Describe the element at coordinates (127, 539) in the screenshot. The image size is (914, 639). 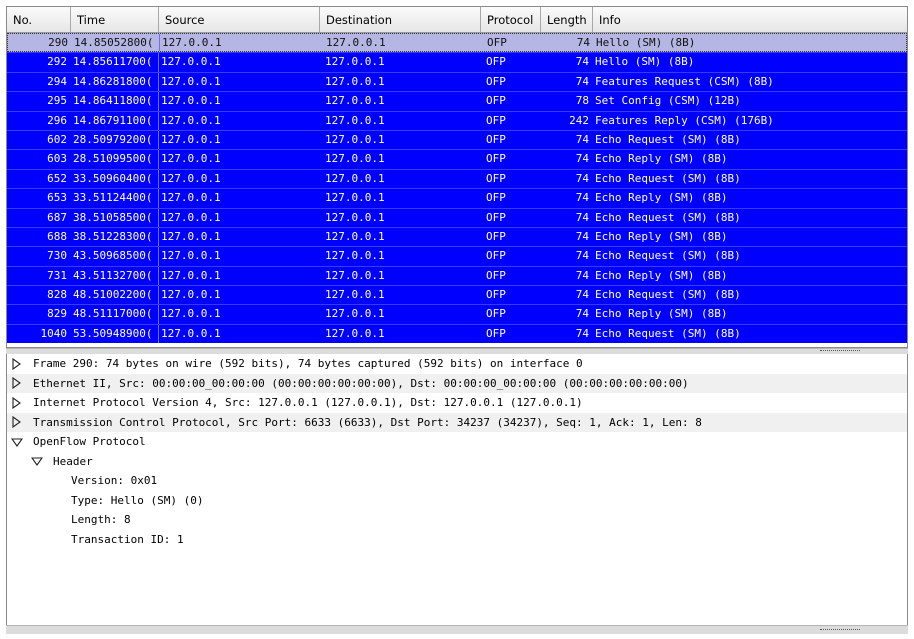
I see `tree-label-transaction-id: Transaction ID: 1` at that location.